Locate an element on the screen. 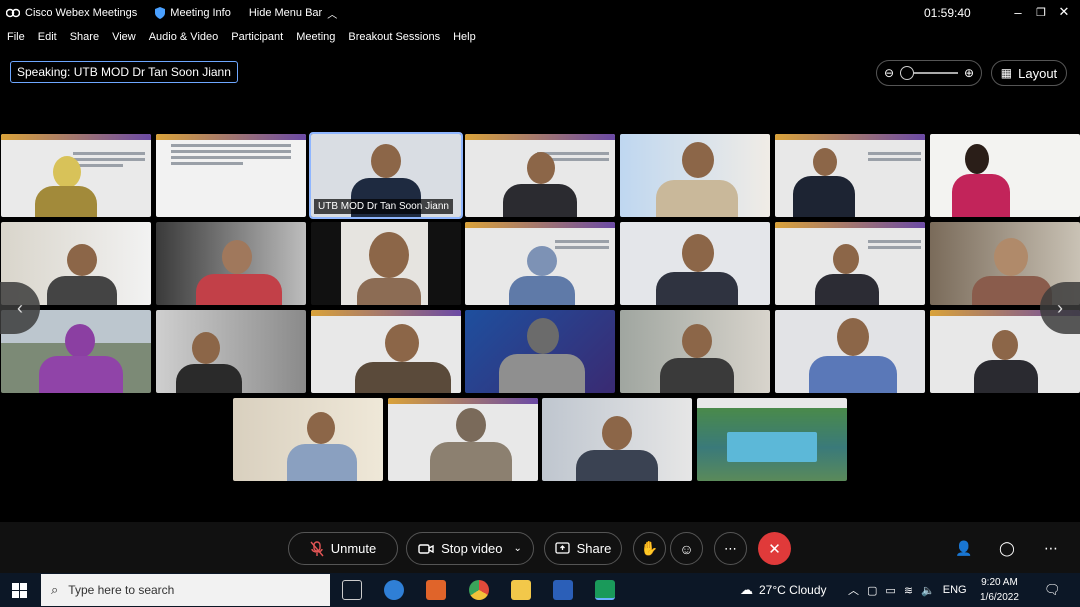 The width and height of the screenshot is (1080, 607). stop-video-button: Stop video ⌄ is located at coordinates (470, 548).